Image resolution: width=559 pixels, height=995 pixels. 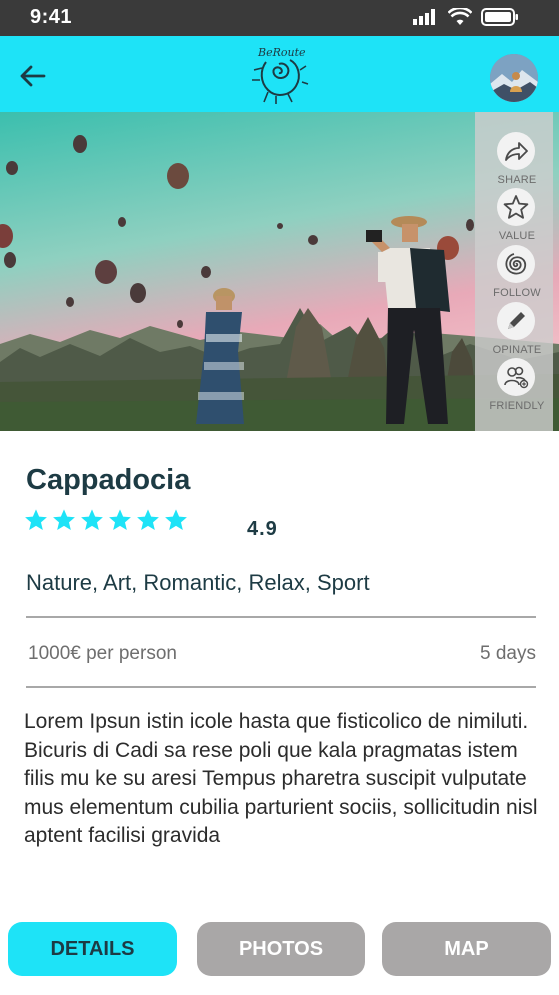 I want to click on value-button, so click(x=516, y=207).